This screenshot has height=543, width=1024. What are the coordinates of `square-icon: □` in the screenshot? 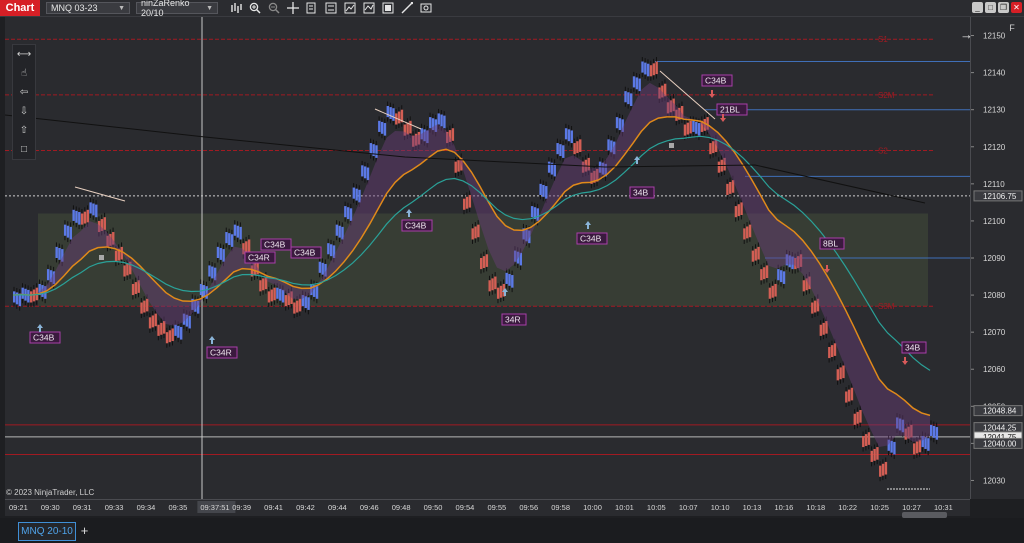 It's located at (24, 149).